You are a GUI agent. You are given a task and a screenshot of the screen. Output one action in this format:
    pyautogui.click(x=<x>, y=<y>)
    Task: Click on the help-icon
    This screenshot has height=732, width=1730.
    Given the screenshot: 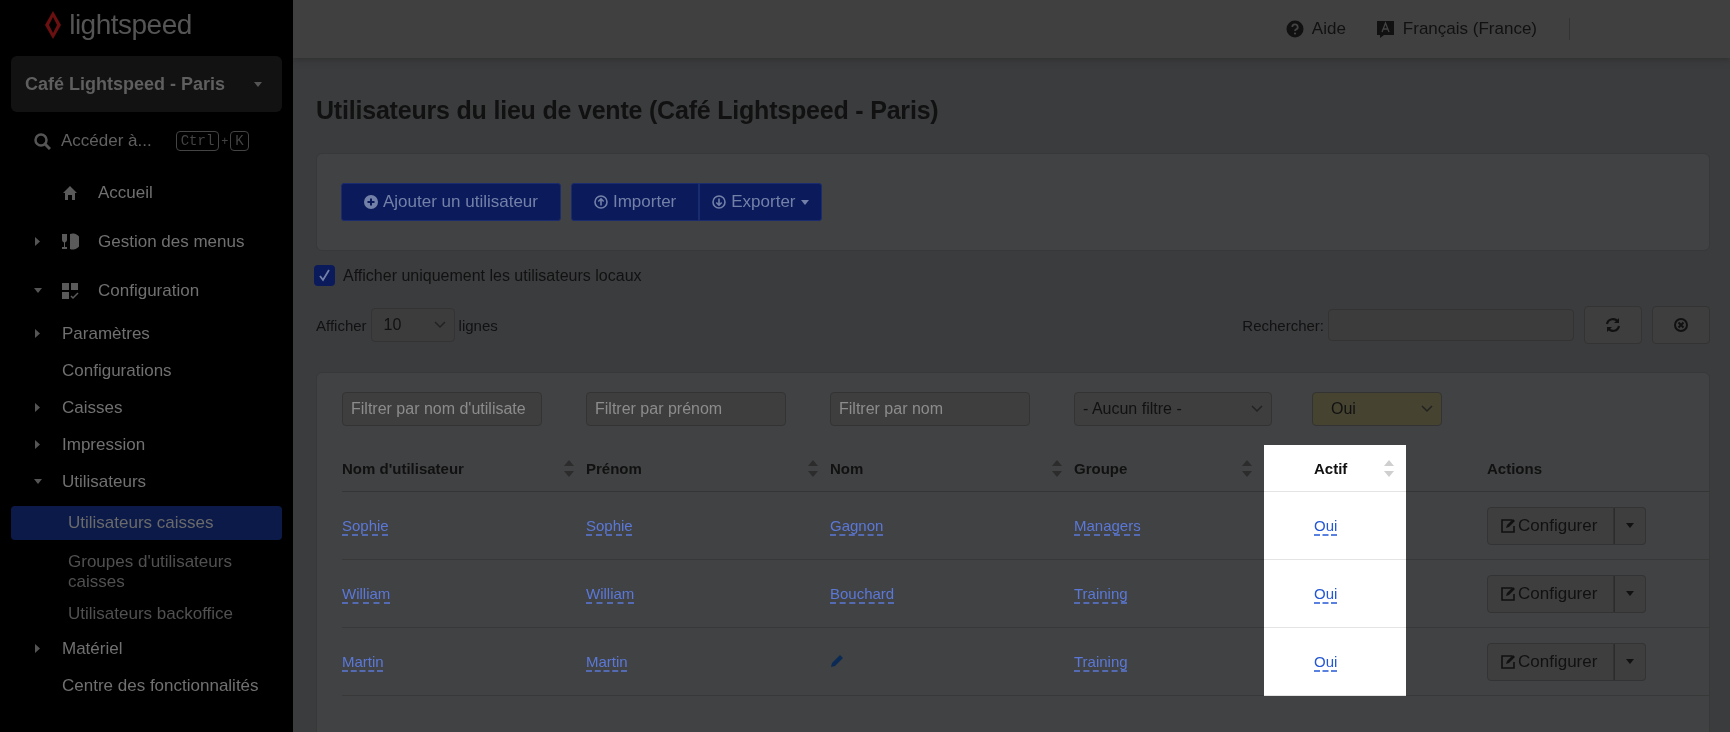 What is the action you would take?
    pyautogui.click(x=1294, y=29)
    